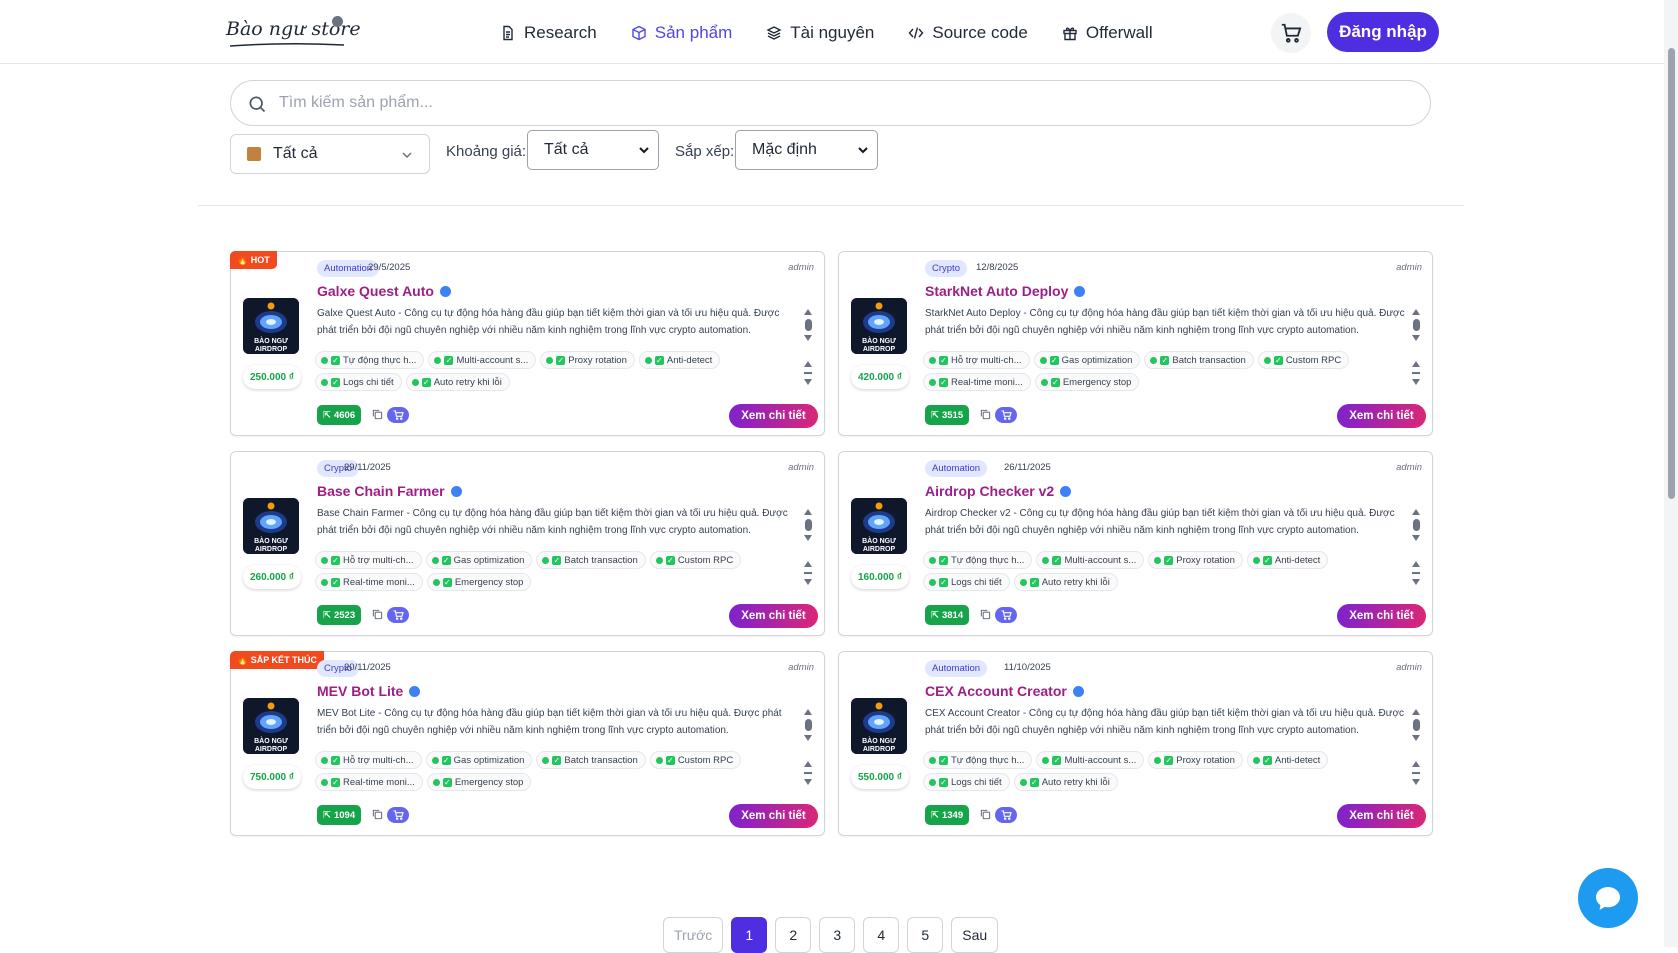 This screenshot has width=1678, height=953. I want to click on product-title: StarkNet Auto Deploy, so click(1005, 291).